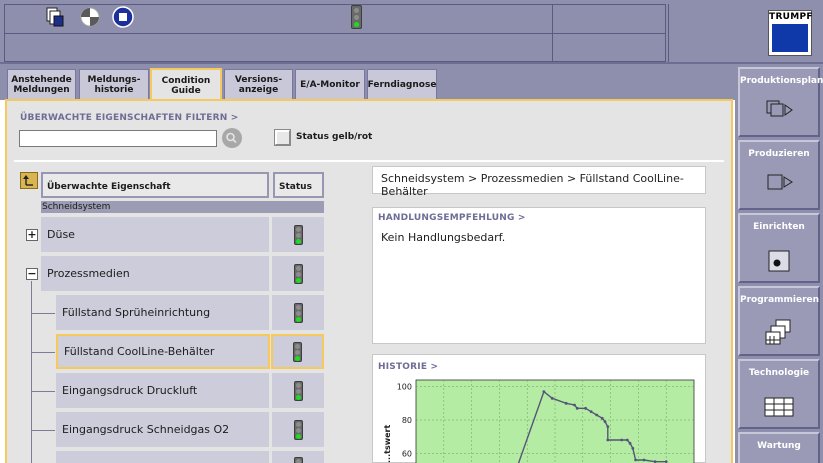 The image size is (823, 463). Describe the element at coordinates (136, 312) in the screenshot. I see `tree-row-label: Füllstand Sprüheinrichtung` at that location.